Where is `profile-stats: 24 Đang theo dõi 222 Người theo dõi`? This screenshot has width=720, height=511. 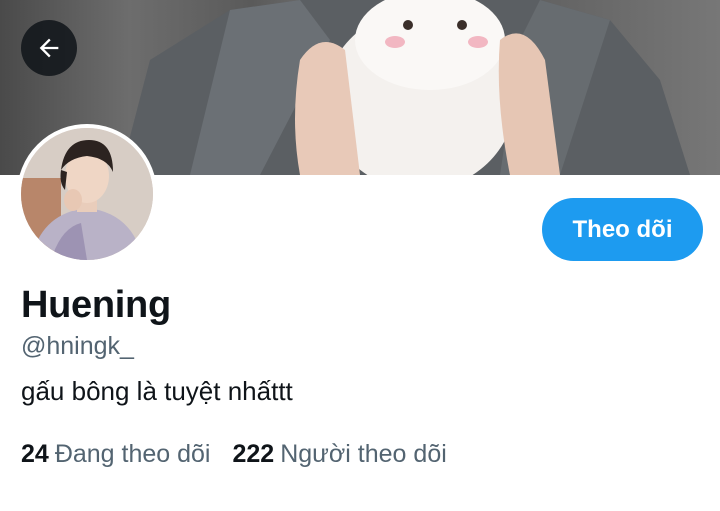
profile-stats: 24 Đang theo dõi 222 Người theo dõi is located at coordinates (234, 454).